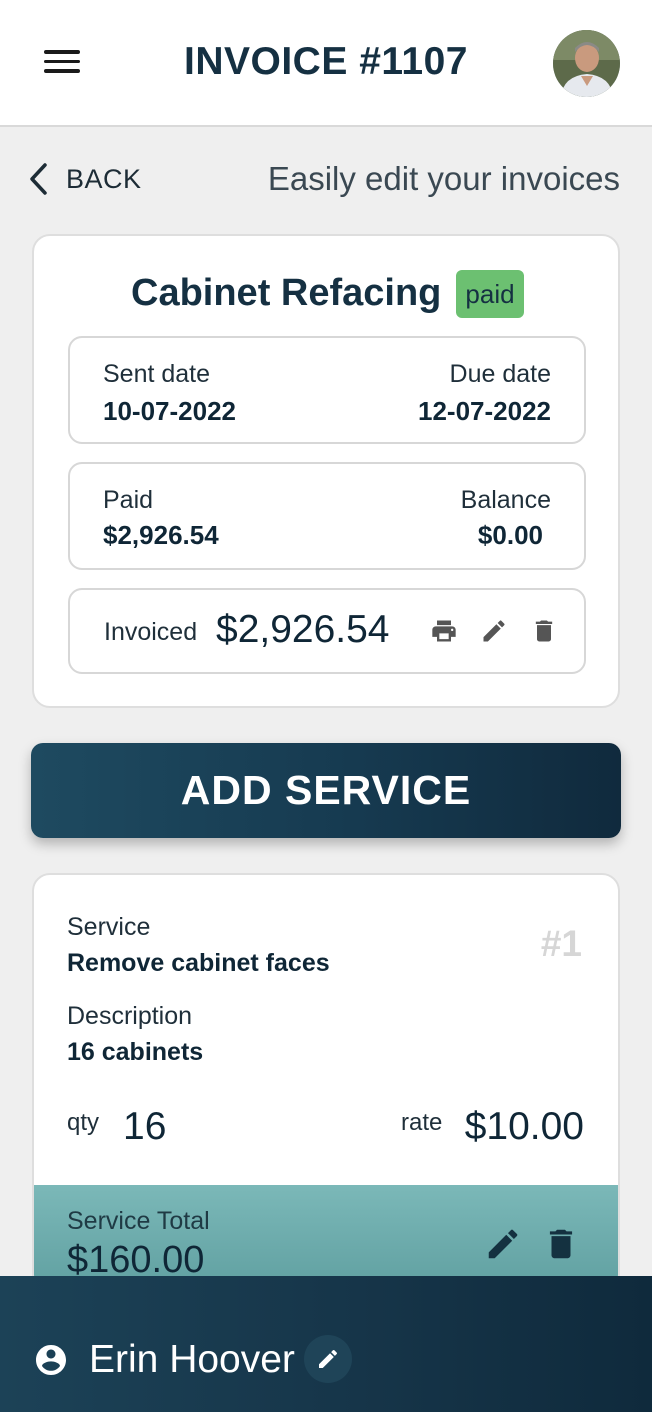 The image size is (652, 1412). What do you see at coordinates (524, 1126) in the screenshot?
I see `rate-value: $10.00` at bounding box center [524, 1126].